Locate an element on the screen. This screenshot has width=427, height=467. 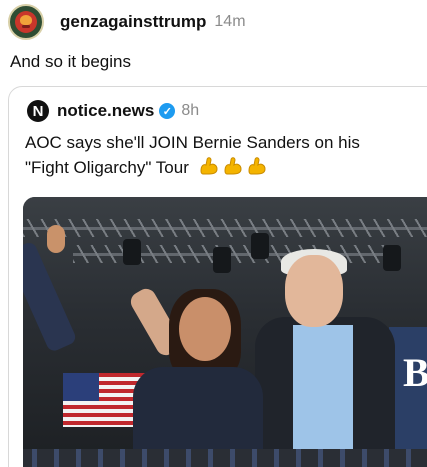
post-time: 14m is located at coordinates (229, 22).